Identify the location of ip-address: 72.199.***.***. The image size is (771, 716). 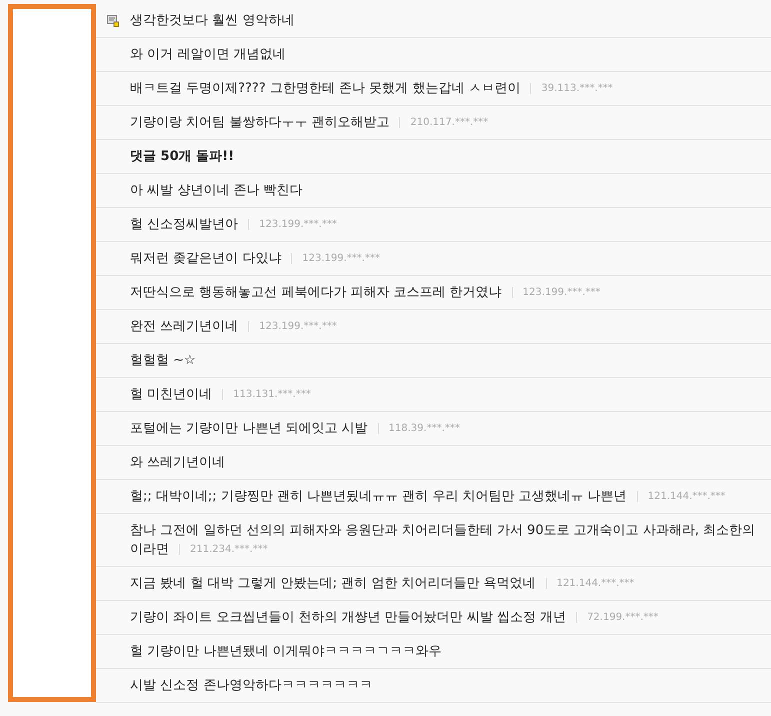
(617, 617).